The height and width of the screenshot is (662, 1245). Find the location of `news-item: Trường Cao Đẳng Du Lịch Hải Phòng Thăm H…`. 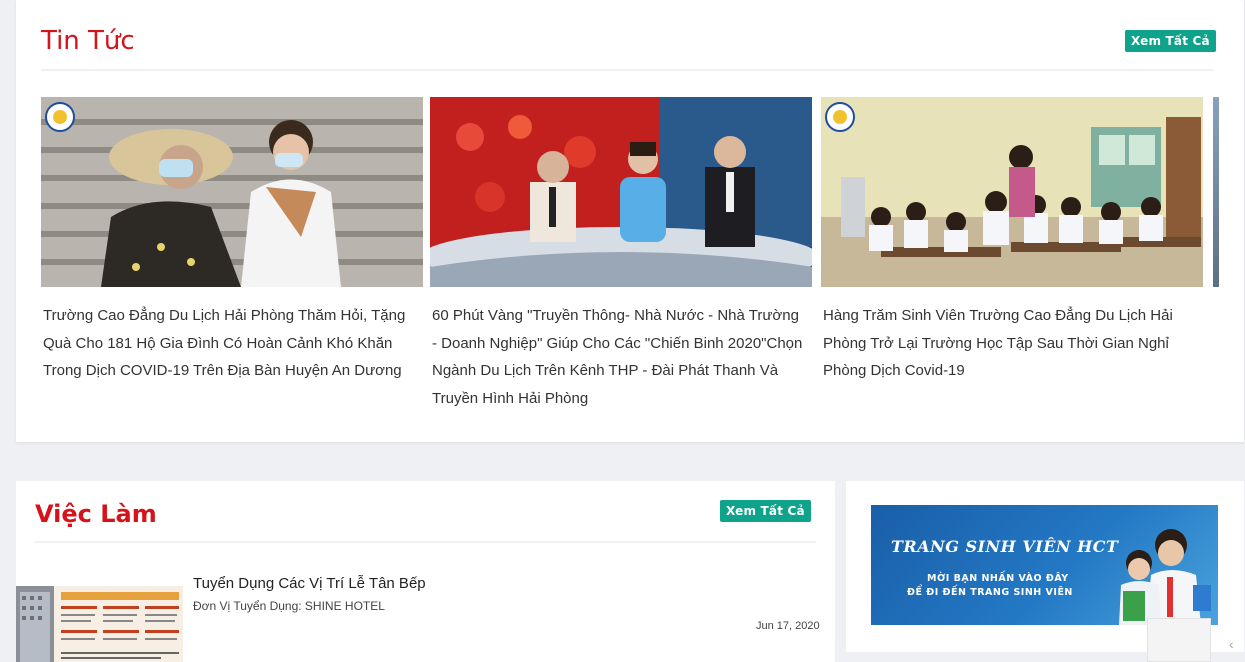

news-item: Trường Cao Đẳng Du Lịch Hải Phòng Thăm H… is located at coordinates (232, 241).